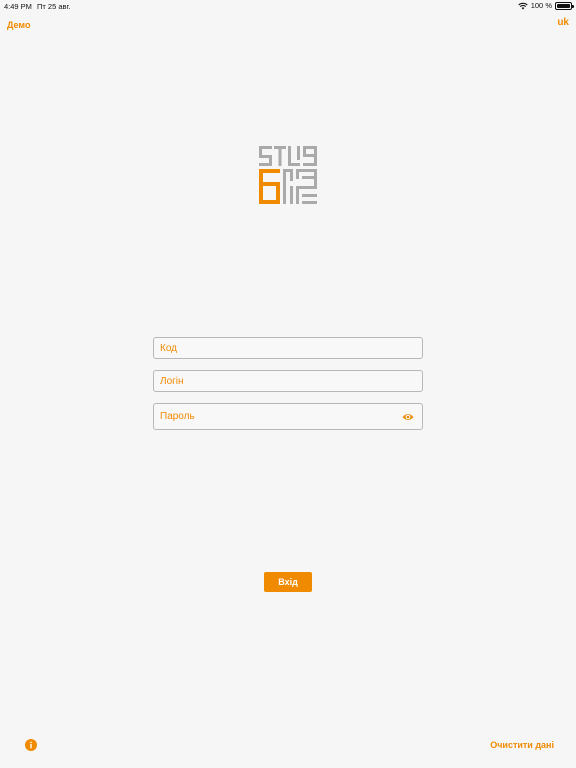  I want to click on code-input: Код, so click(288, 348).